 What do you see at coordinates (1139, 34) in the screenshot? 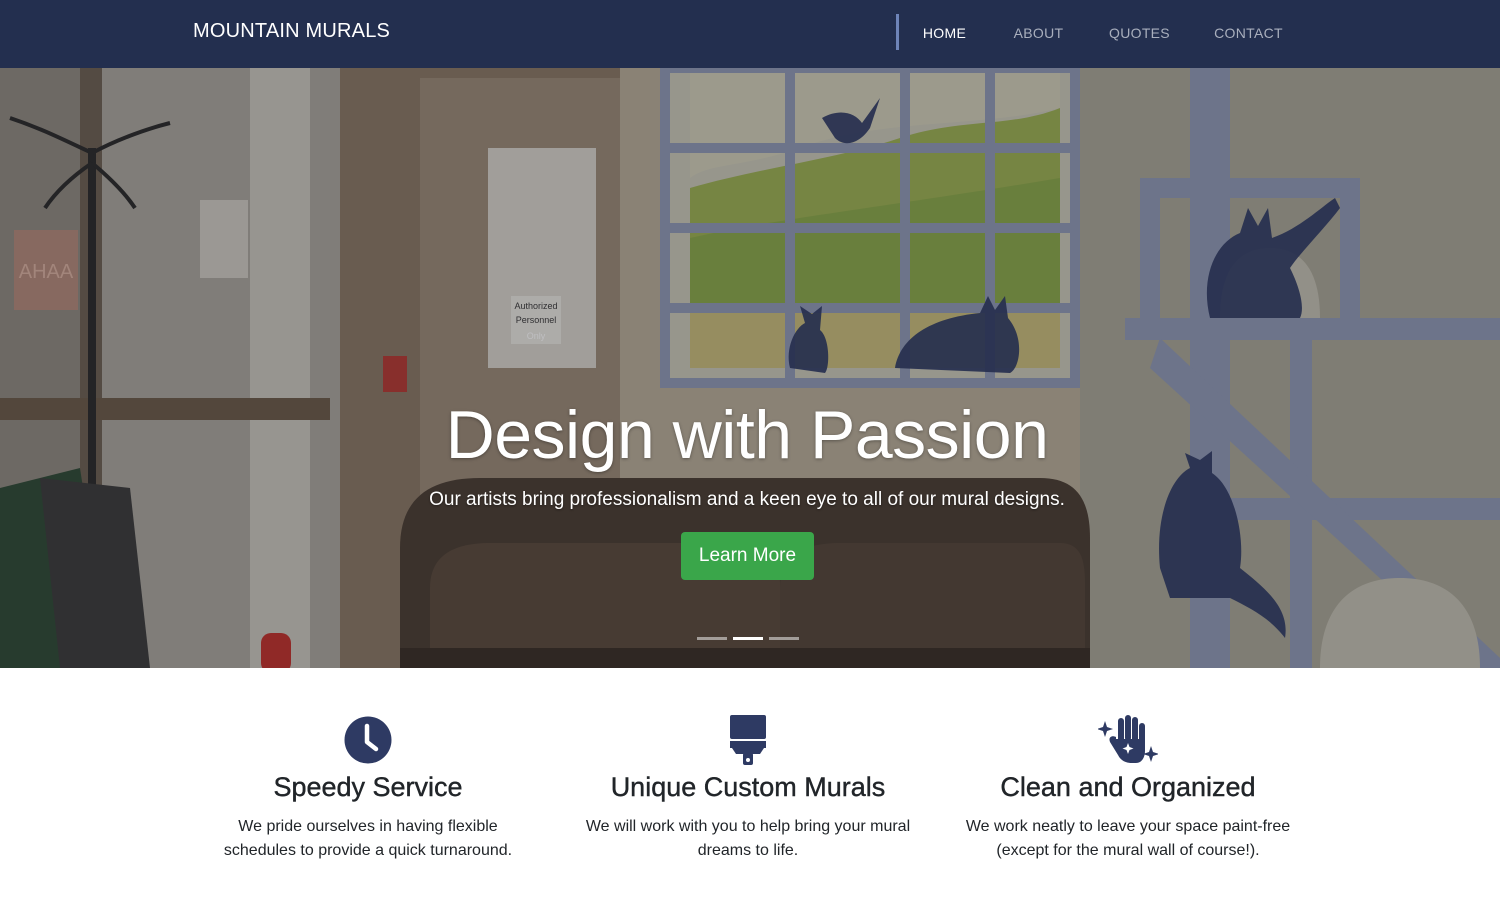
I see `nav-link-quotes: QUOTES` at bounding box center [1139, 34].